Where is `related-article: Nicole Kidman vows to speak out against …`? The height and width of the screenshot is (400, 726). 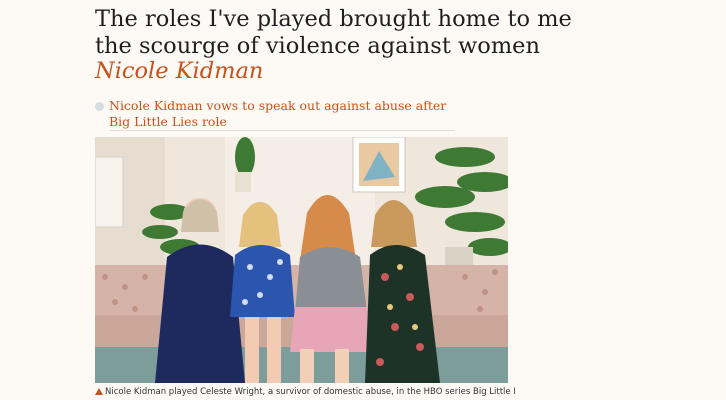
related-article: Nicole Kidman vows to speak out against … is located at coordinates (275, 114).